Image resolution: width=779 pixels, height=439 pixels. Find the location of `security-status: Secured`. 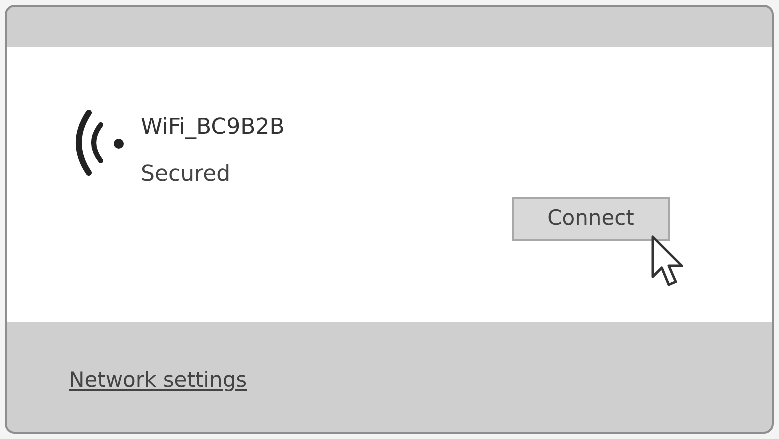

security-status: Secured is located at coordinates (186, 175).